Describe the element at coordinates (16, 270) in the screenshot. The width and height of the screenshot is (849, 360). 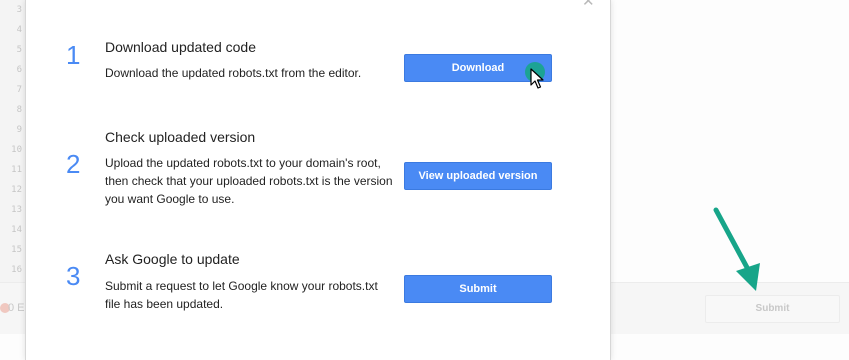
I see `line-number: 16` at that location.